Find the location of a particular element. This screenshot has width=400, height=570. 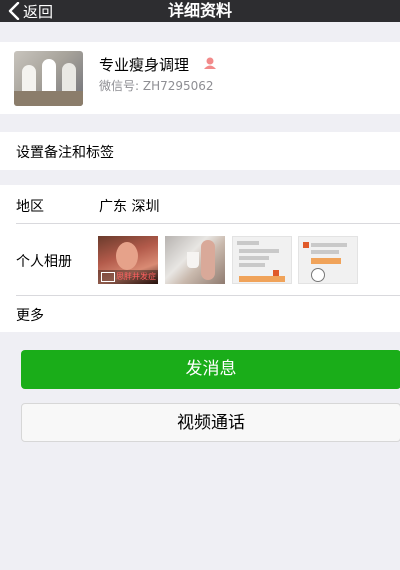

send-message-button: 发消息 is located at coordinates (210, 369).